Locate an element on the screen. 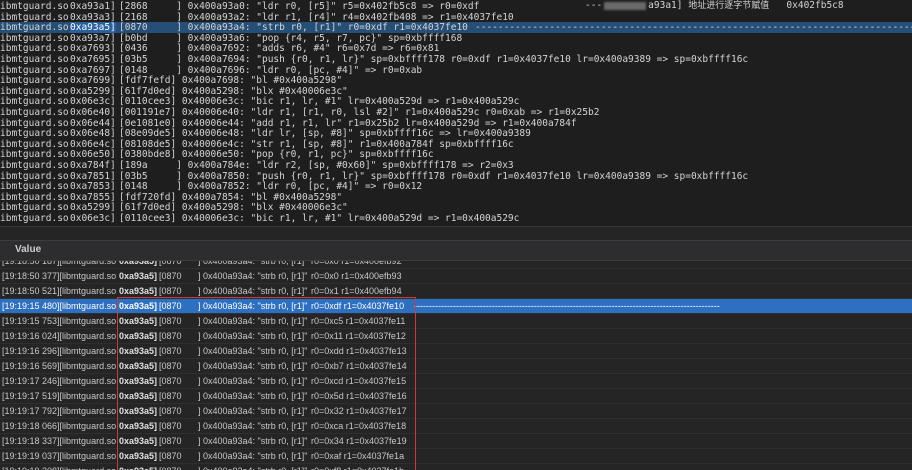  log-timestamp: [19:19:17 519][libmtguard.so is located at coordinates (59, 396).